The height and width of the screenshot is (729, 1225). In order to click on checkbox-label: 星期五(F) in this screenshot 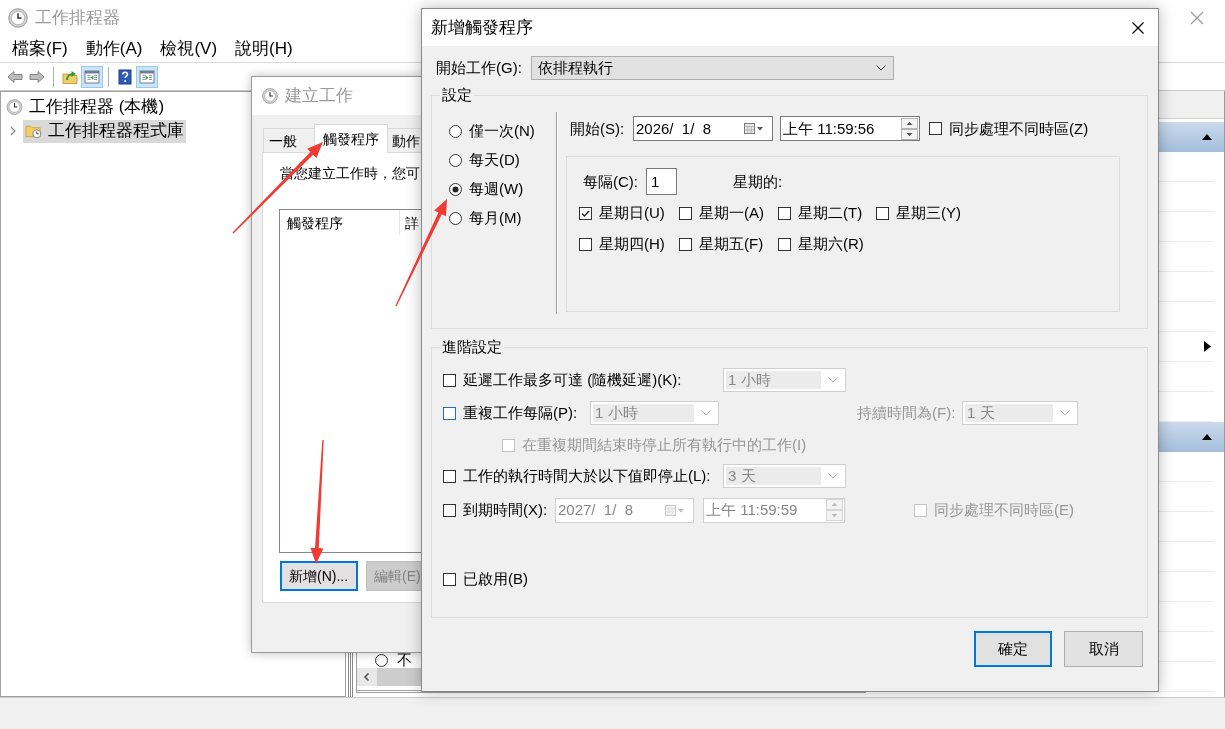, I will do `click(731, 244)`.